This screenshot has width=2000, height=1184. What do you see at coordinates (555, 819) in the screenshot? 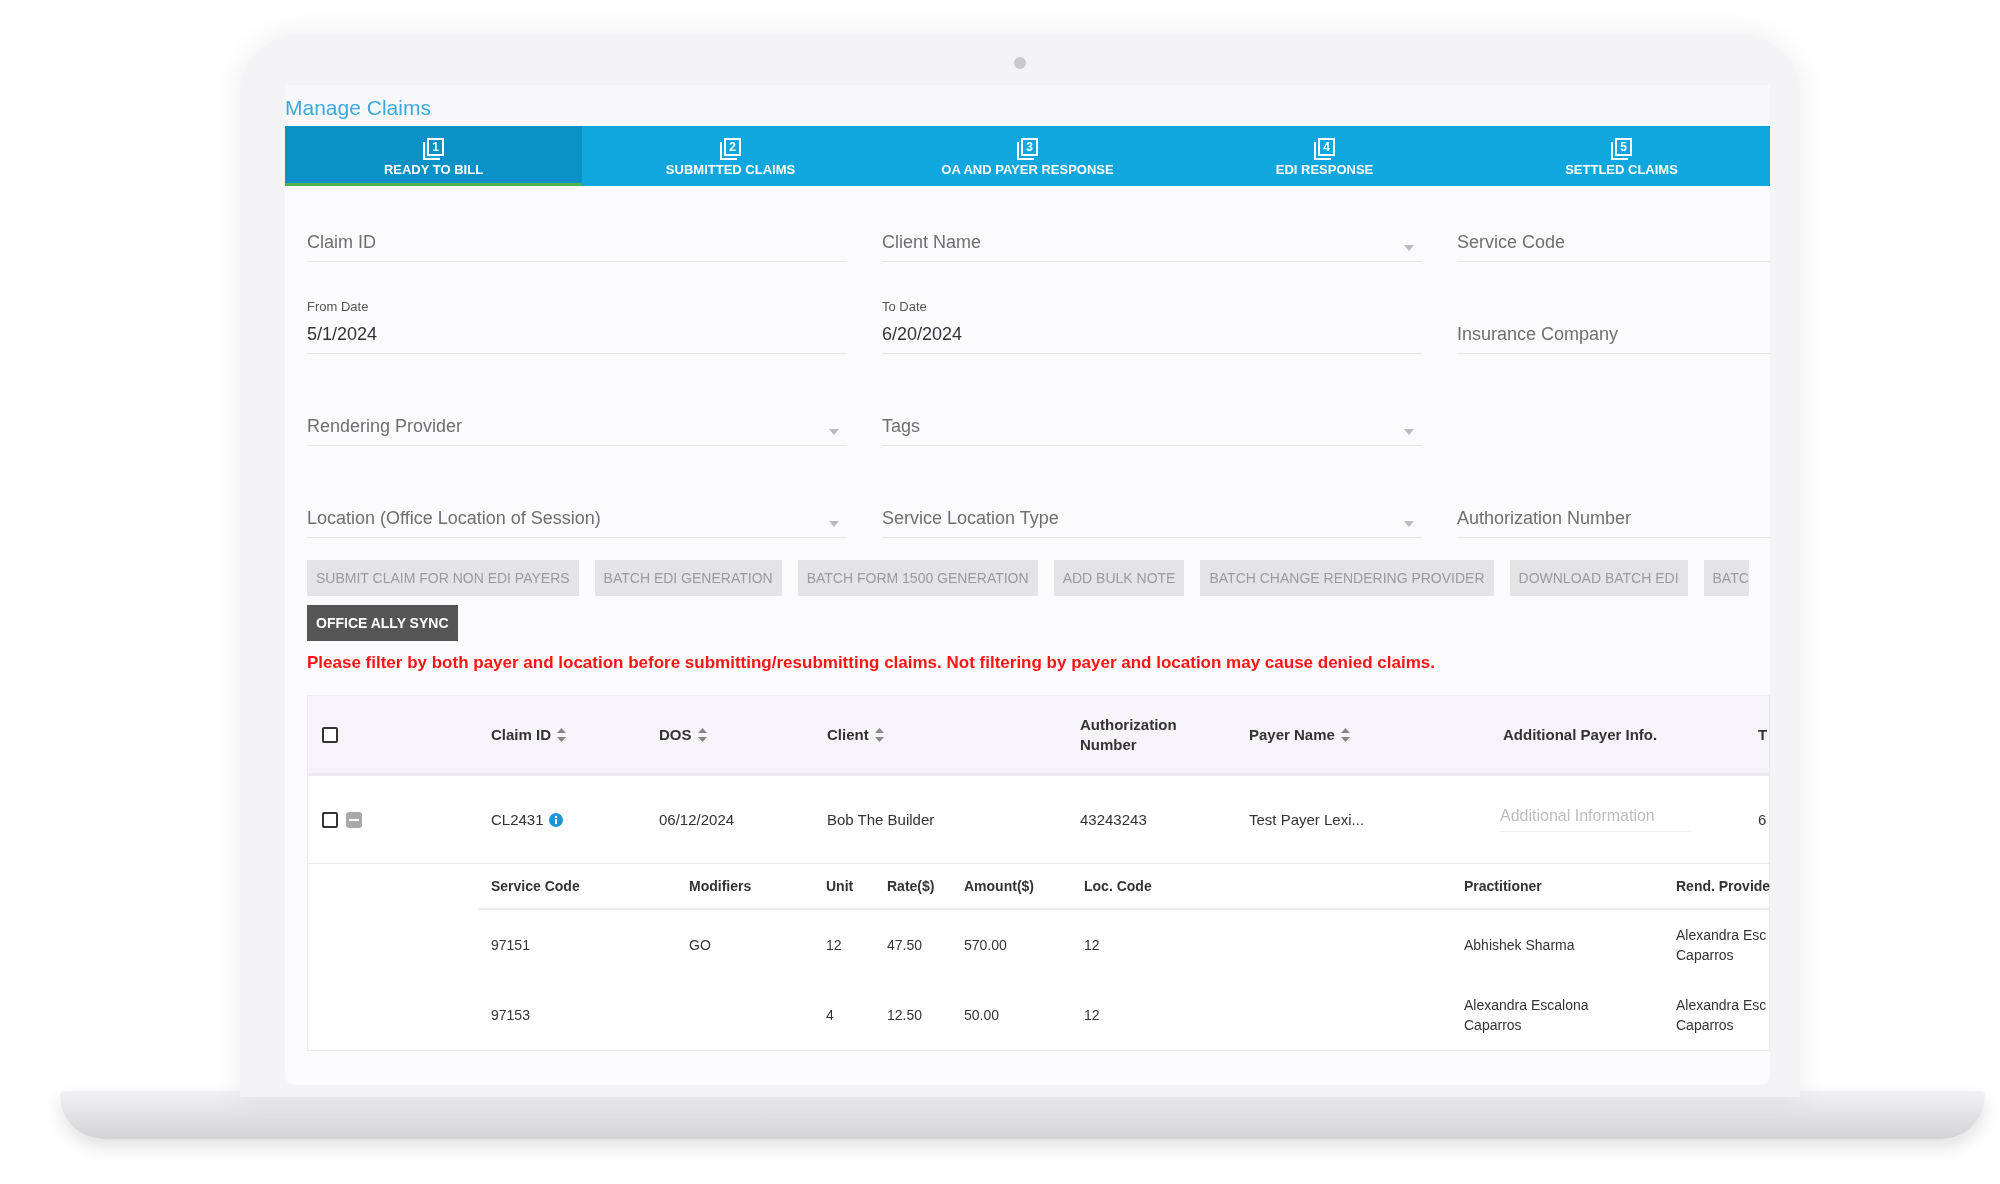
I see `info-icon` at bounding box center [555, 819].